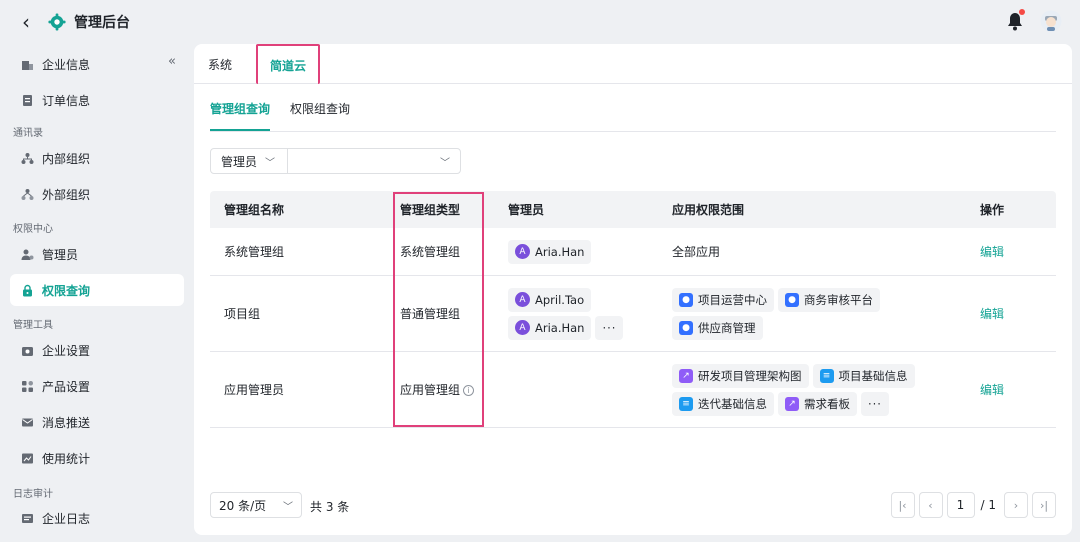 This screenshot has width=1080, height=542. I want to click on sidebar-item-external-org: 外部组织, so click(97, 194).